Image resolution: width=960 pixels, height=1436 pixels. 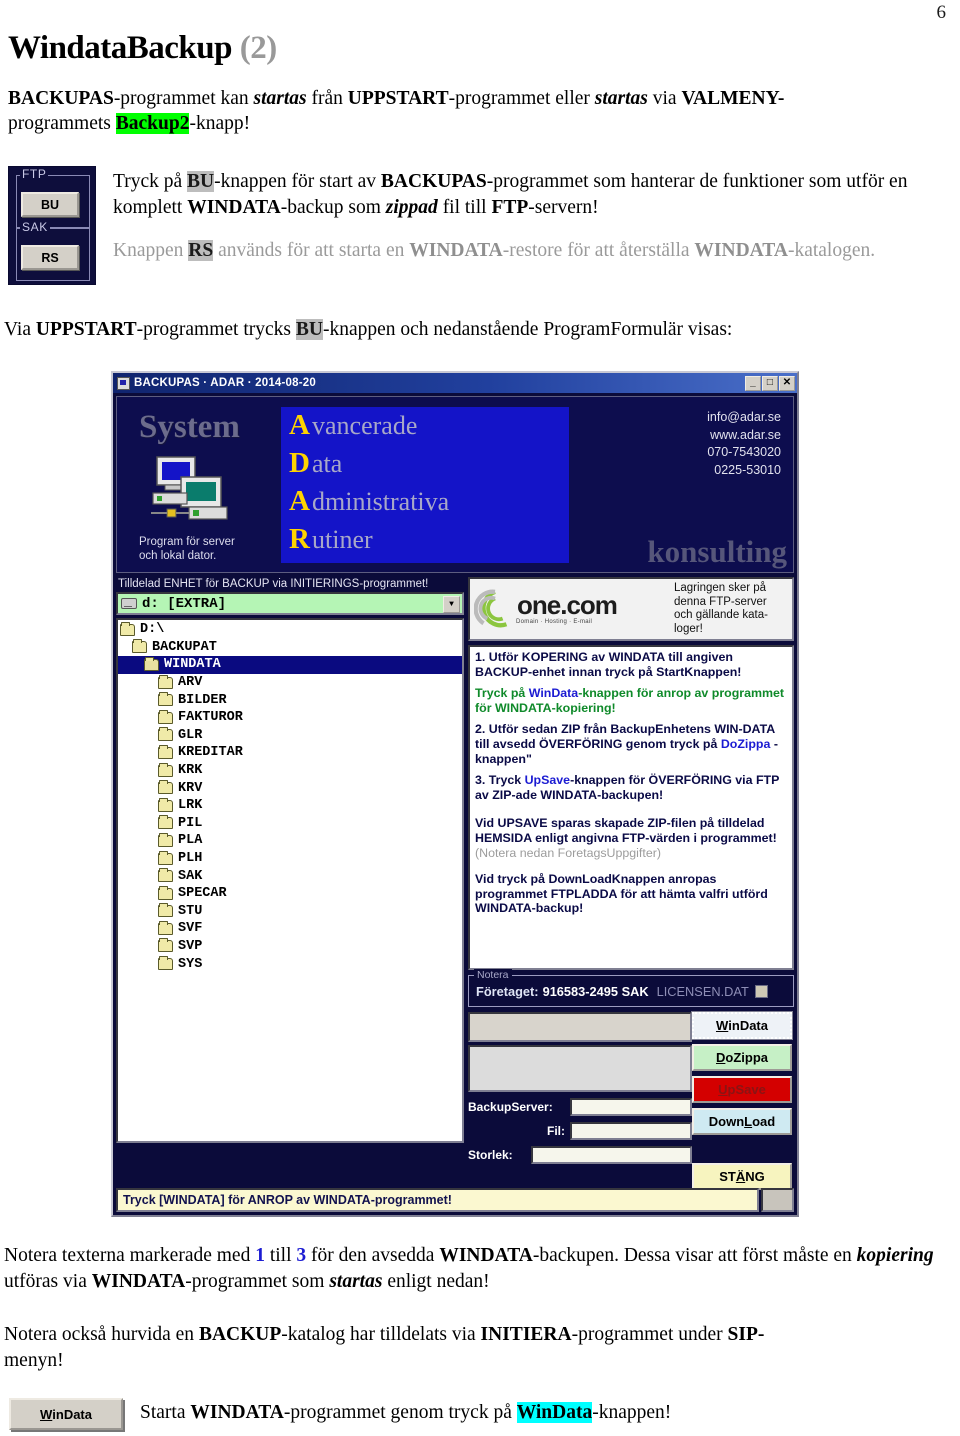 I want to click on onecom-name: one.com, so click(x=567, y=605).